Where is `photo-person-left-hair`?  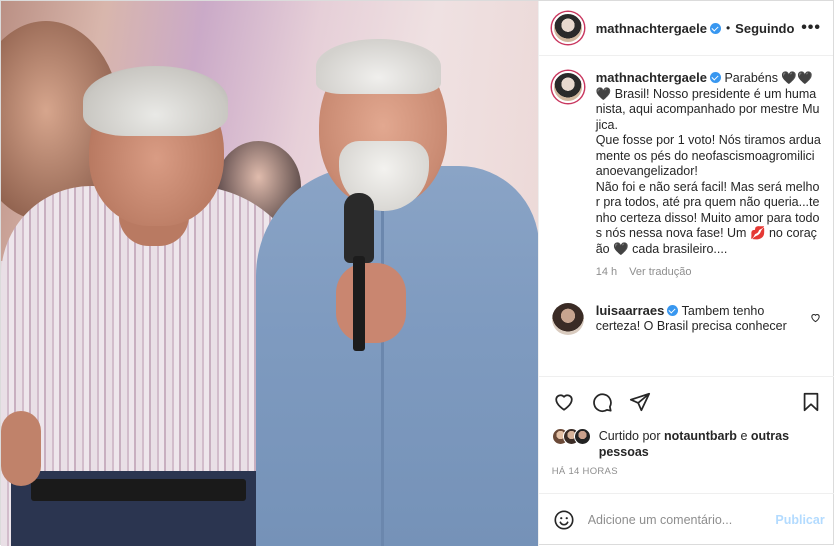
photo-person-left-hair is located at coordinates (155, 101).